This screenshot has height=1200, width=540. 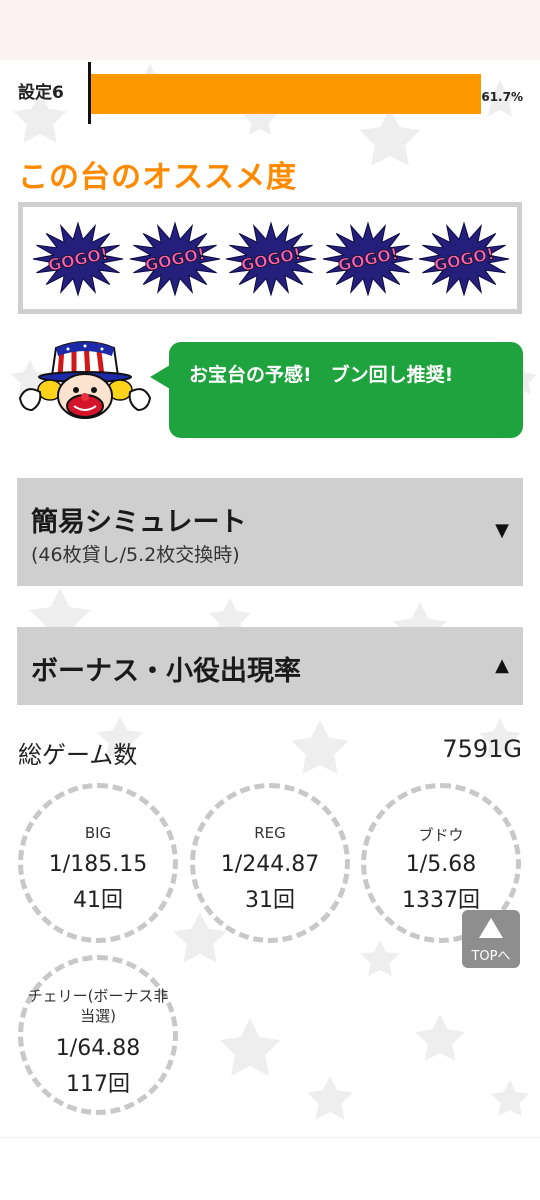 What do you see at coordinates (135, 555) in the screenshot?
I see `simulate-subtitle: (46枚貸し/5.2枚交換時)` at bounding box center [135, 555].